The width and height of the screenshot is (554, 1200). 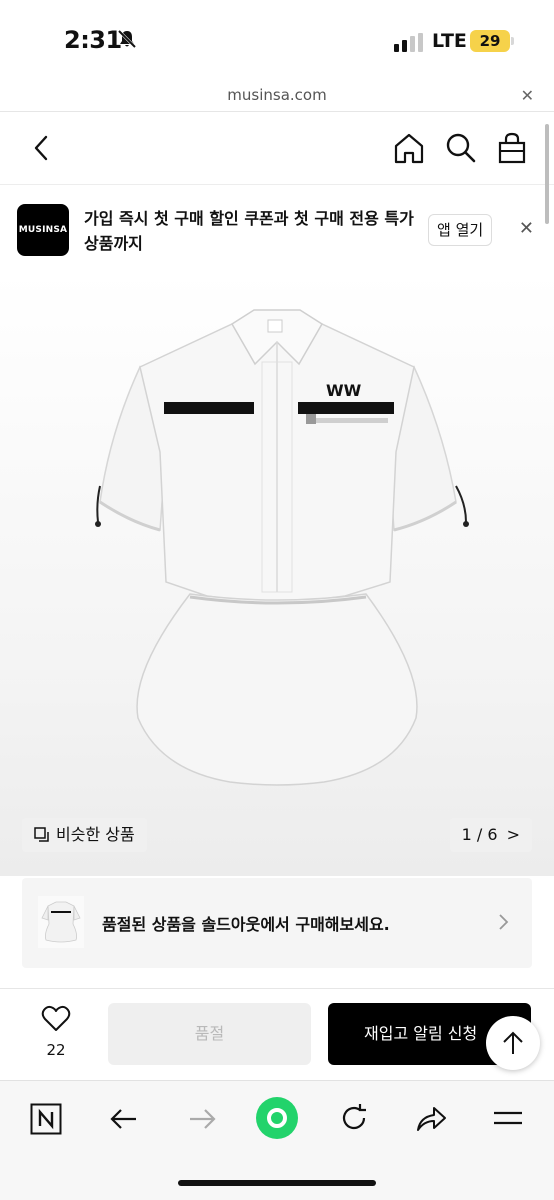 I want to click on similar-products-button: 비슷한 상품, so click(x=84, y=835).